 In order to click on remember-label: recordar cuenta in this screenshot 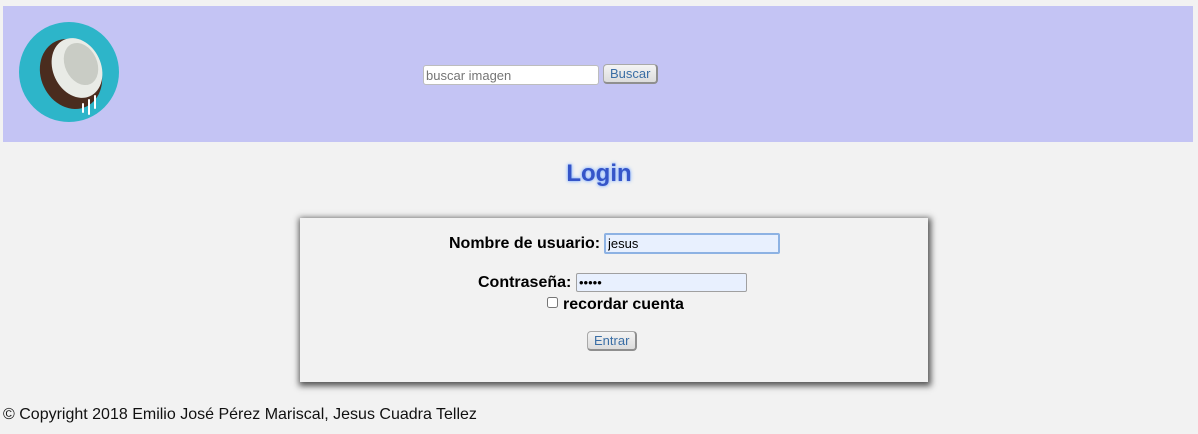, I will do `click(623, 304)`.